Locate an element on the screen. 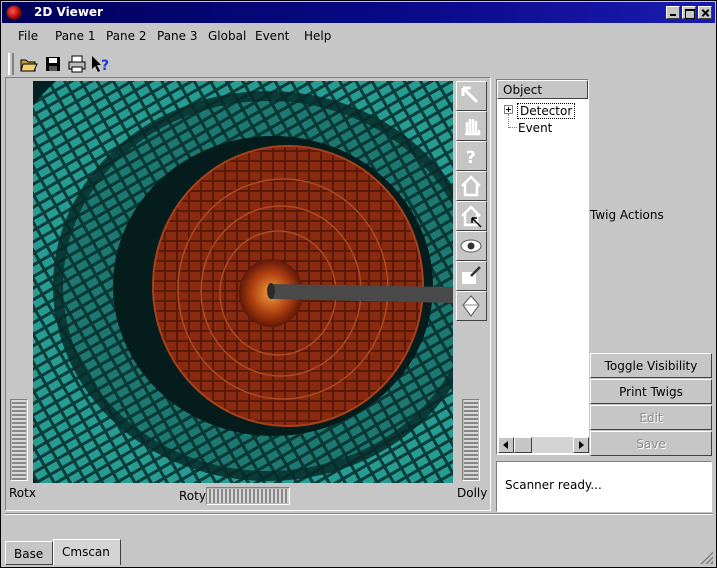 Image resolution: width=717 pixels, height=568 pixels. scroll-left-icon is located at coordinates (506, 445).